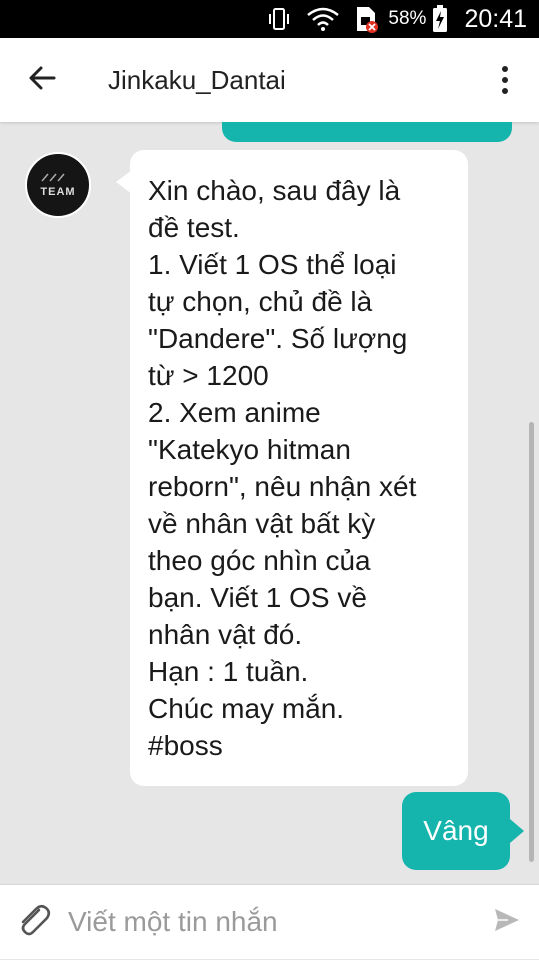 This screenshot has height=960, width=539. I want to click on app-bar: Jinkaku_Dantai, so click(269, 80).